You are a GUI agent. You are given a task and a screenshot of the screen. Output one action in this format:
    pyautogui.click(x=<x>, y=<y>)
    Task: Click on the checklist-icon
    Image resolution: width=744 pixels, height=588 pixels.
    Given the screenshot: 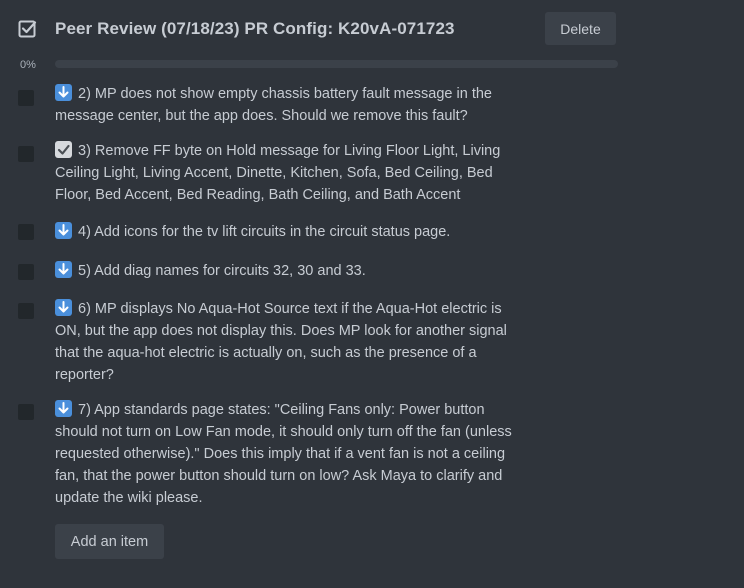 What is the action you would take?
    pyautogui.click(x=28, y=29)
    